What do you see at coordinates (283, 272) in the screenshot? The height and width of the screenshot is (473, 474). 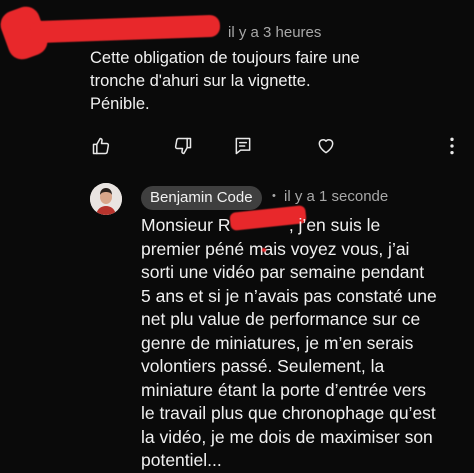 I see `reply-line: sorti une vidéo par semaine pendant` at bounding box center [283, 272].